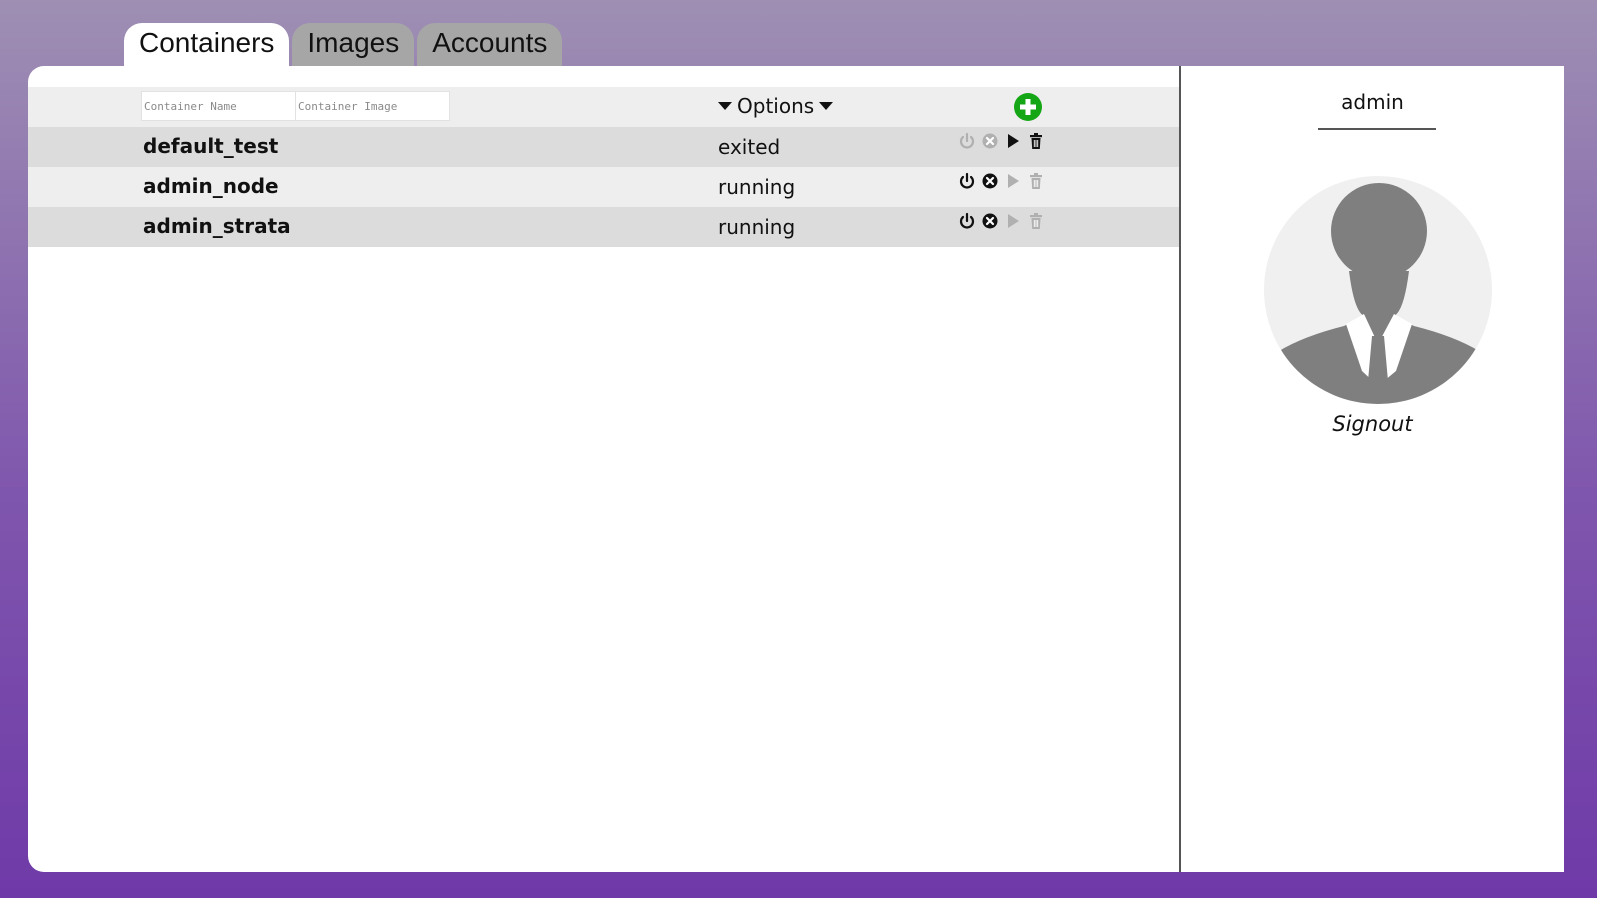 This screenshot has width=1597, height=898. Describe the element at coordinates (603, 147) in the screenshot. I see `table-row: default_test exited` at that location.